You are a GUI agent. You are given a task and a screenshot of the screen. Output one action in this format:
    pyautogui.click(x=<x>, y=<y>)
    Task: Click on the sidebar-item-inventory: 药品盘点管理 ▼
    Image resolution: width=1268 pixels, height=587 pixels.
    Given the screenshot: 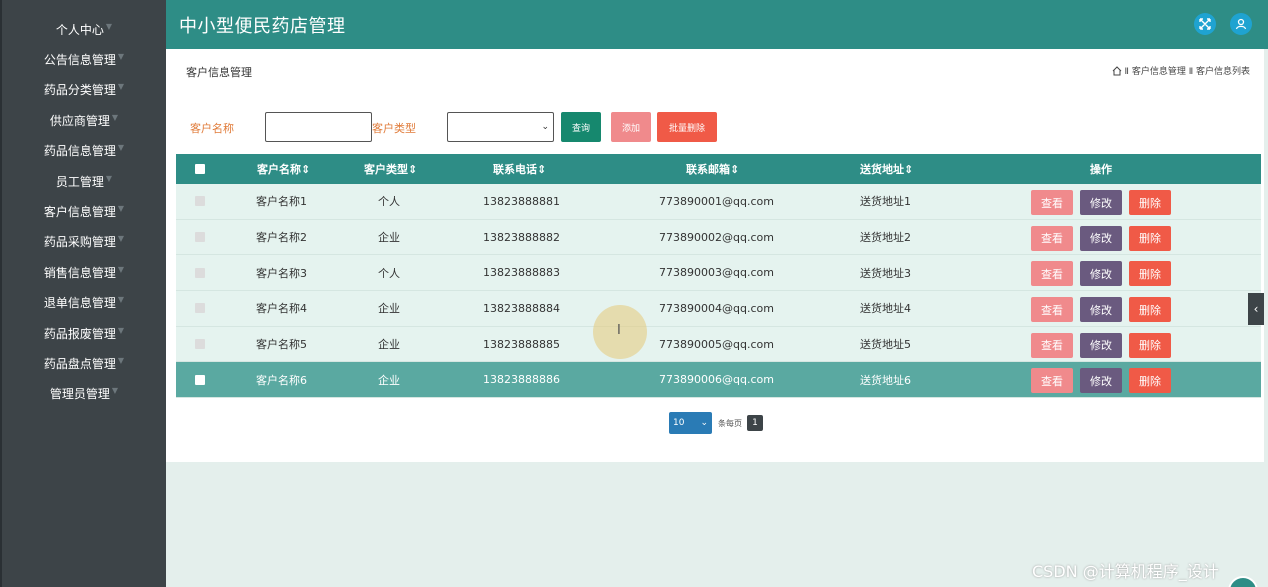 What is the action you would take?
    pyautogui.click(x=84, y=363)
    